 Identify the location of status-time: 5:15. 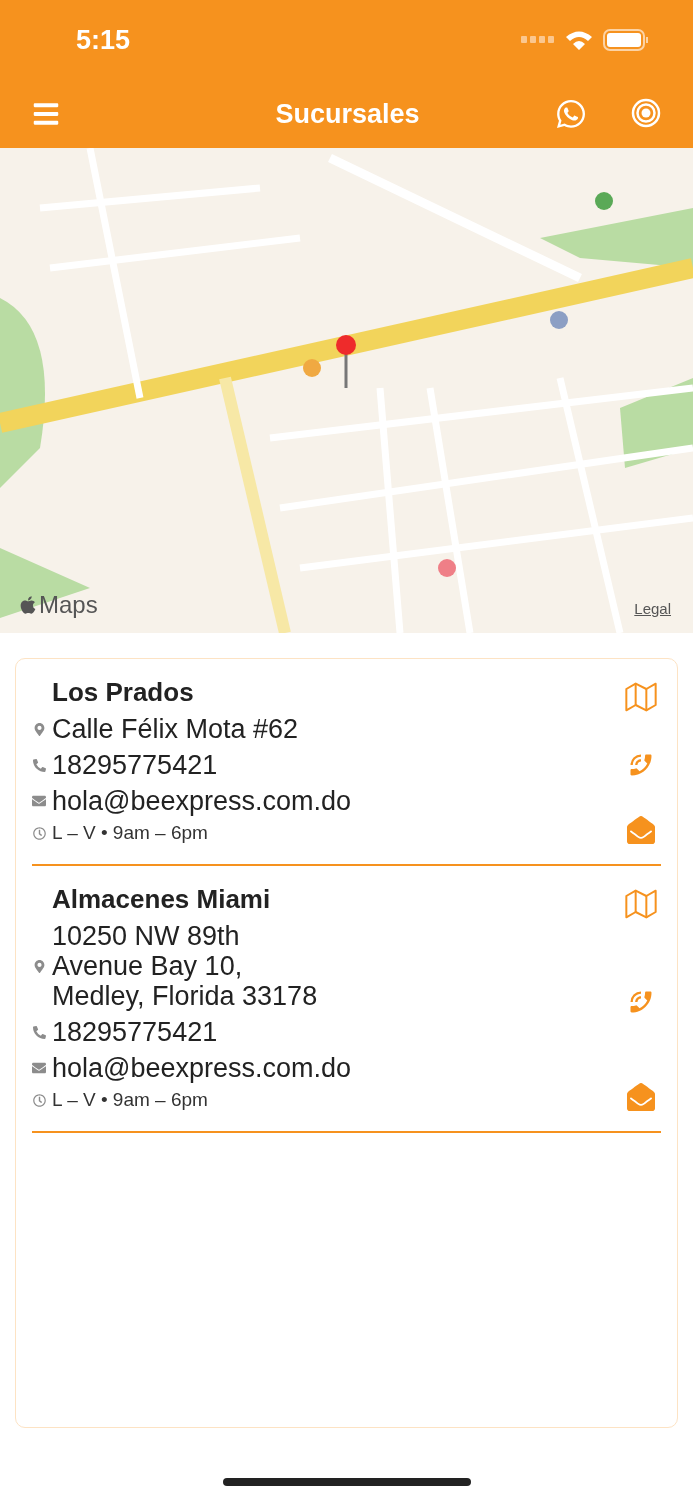
(103, 40).